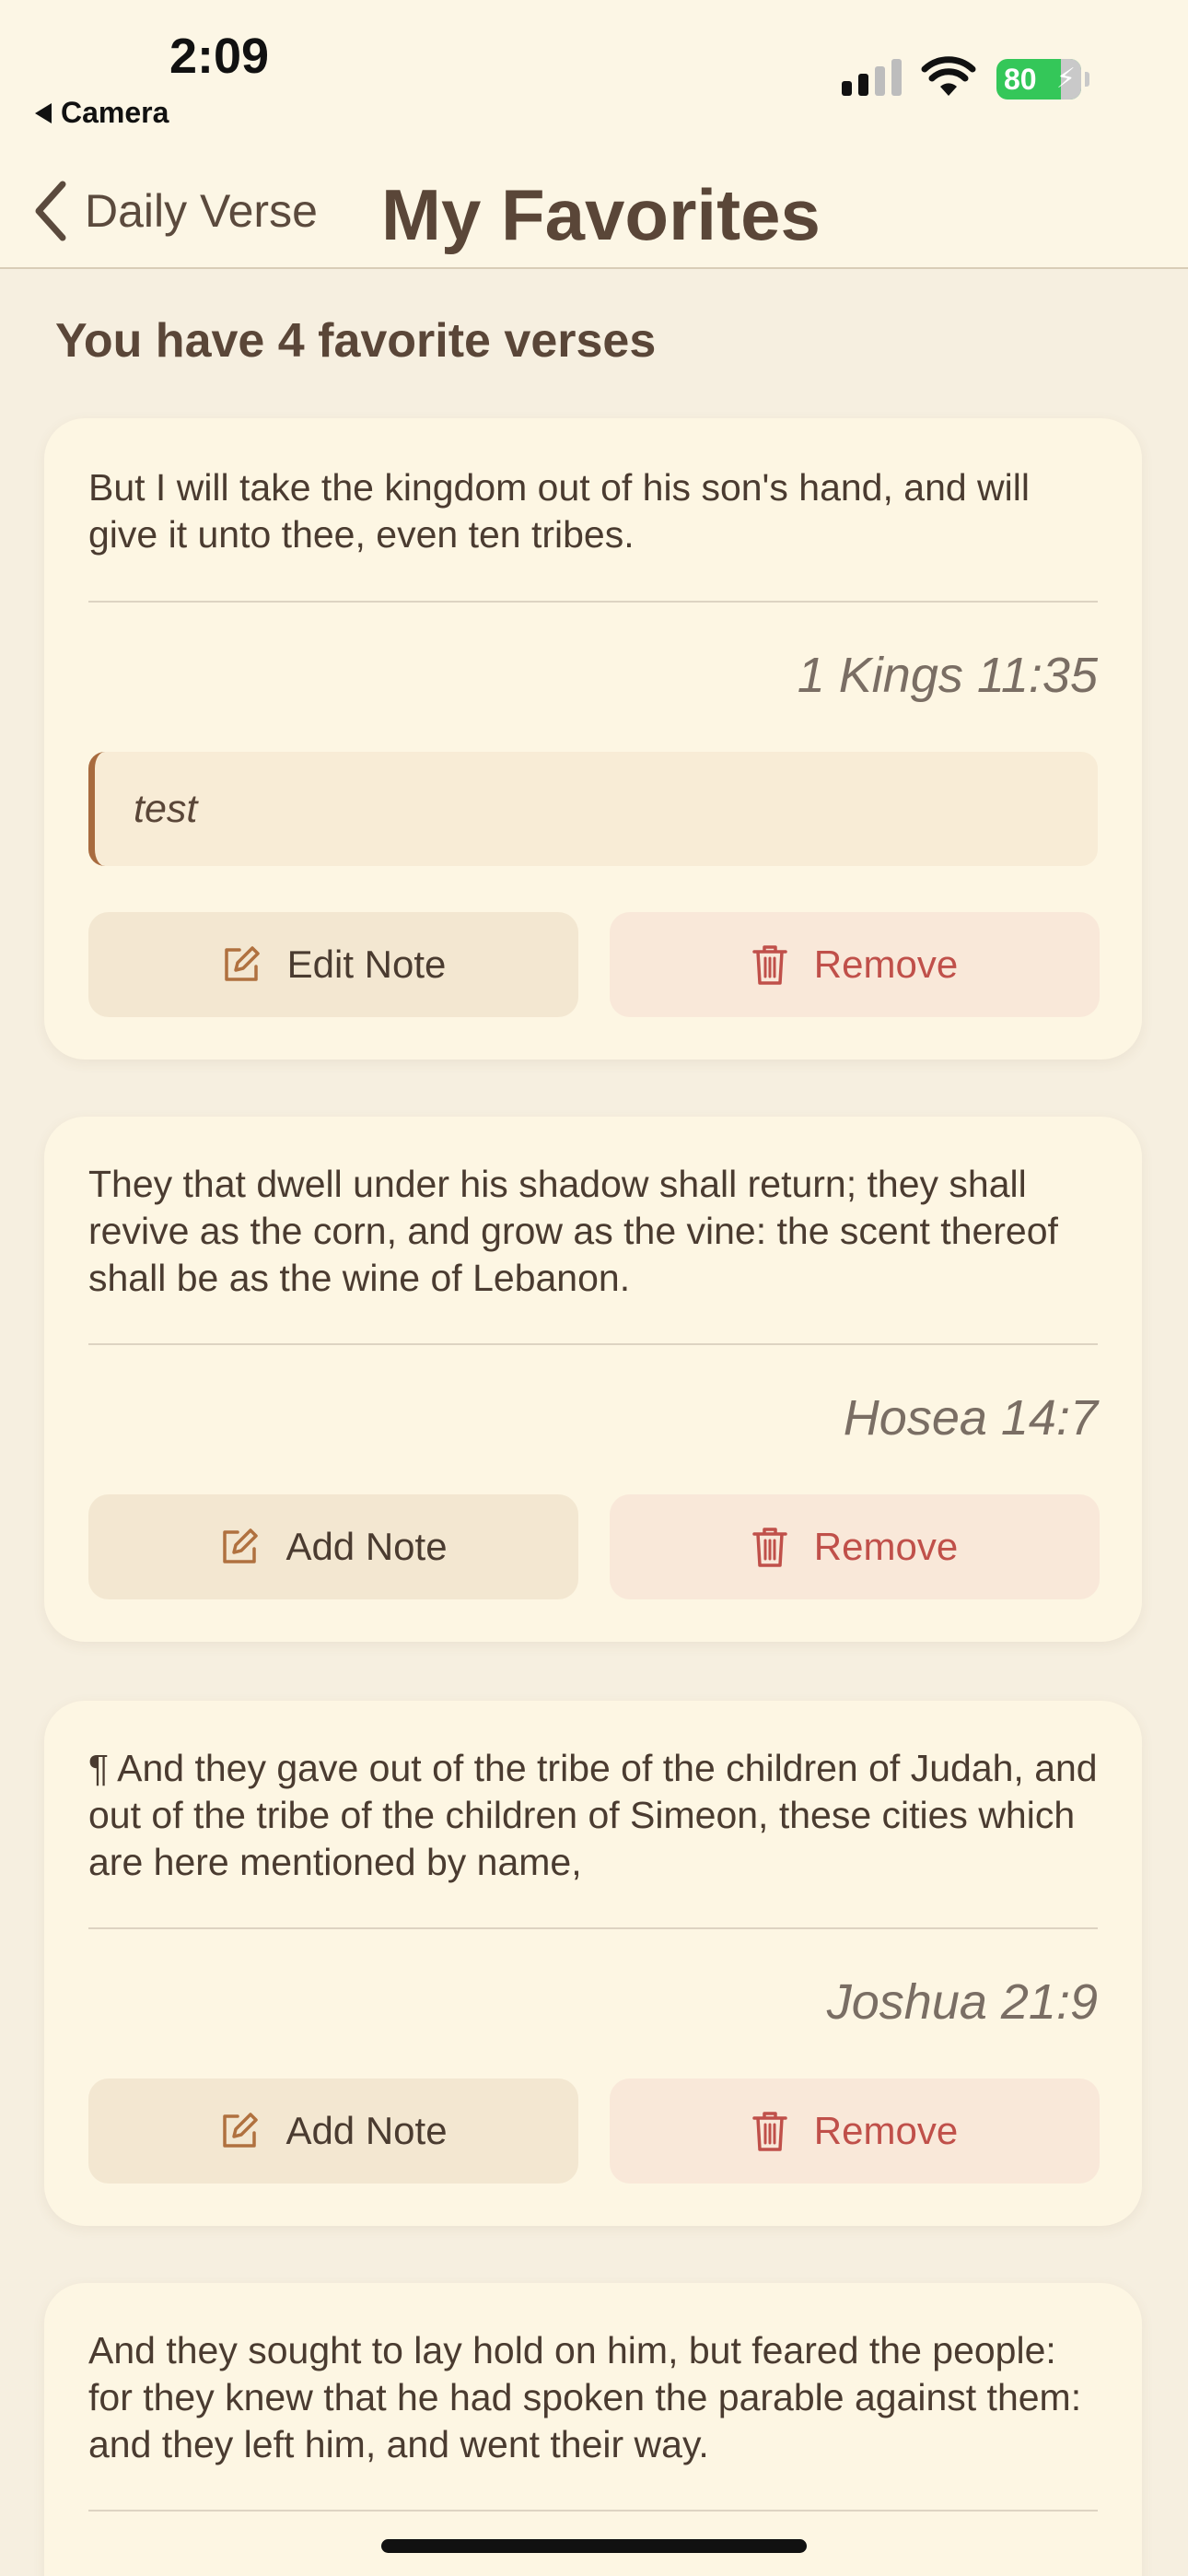  What do you see at coordinates (970, 1418) in the screenshot?
I see `verse-reference: Hosea 14:7` at bounding box center [970, 1418].